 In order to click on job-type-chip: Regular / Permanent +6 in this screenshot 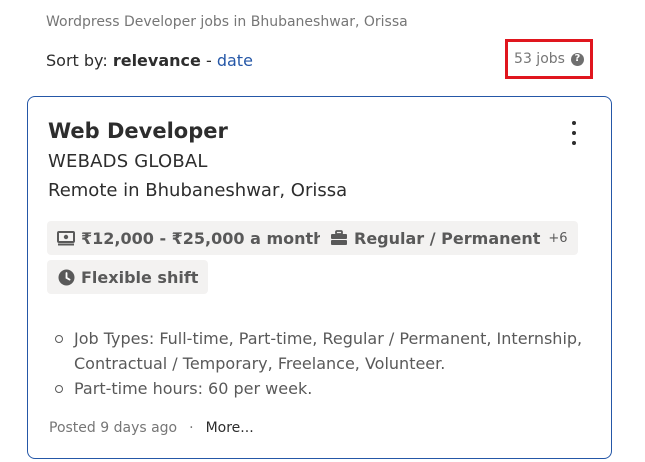, I will do `click(449, 238)`.